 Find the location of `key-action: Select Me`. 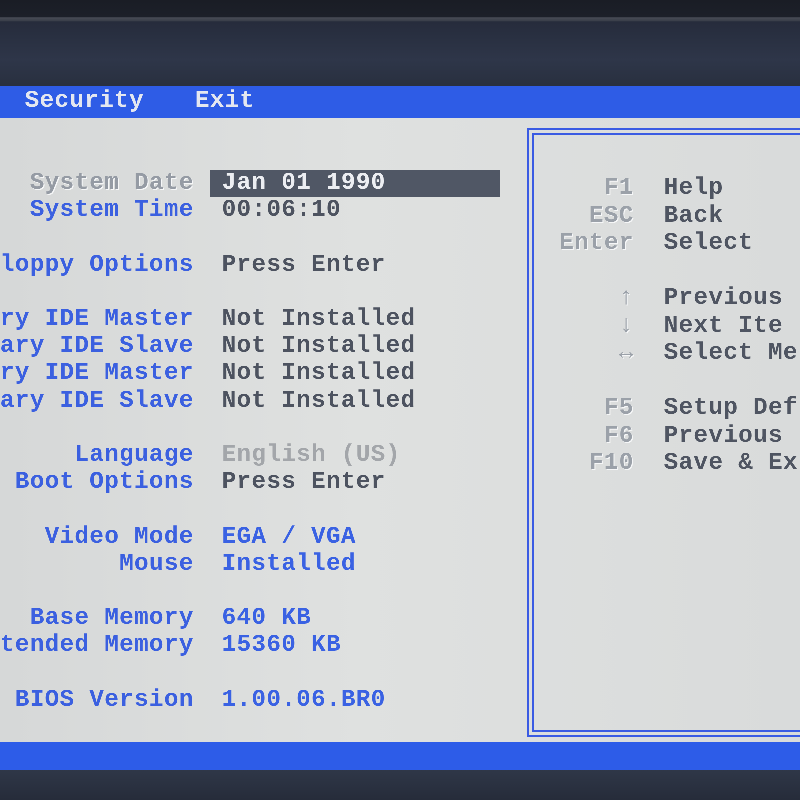

key-action: Select Me is located at coordinates (731, 354).